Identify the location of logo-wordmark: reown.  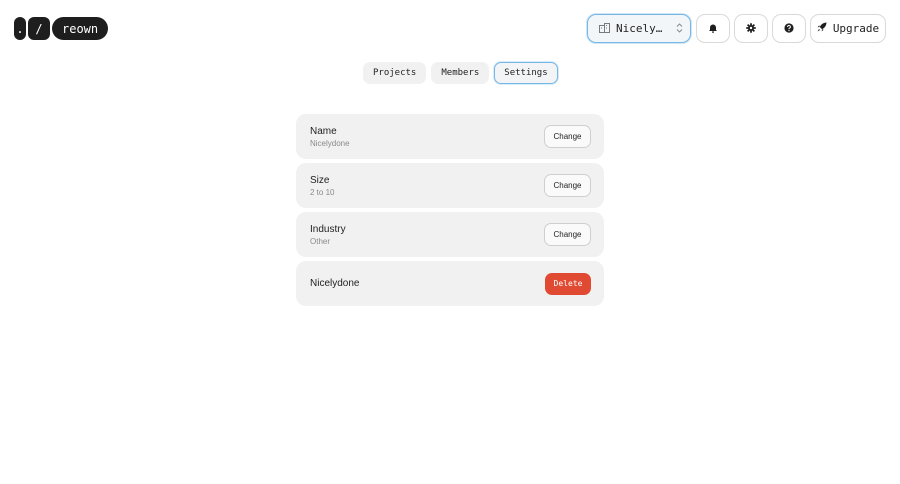
(80, 28).